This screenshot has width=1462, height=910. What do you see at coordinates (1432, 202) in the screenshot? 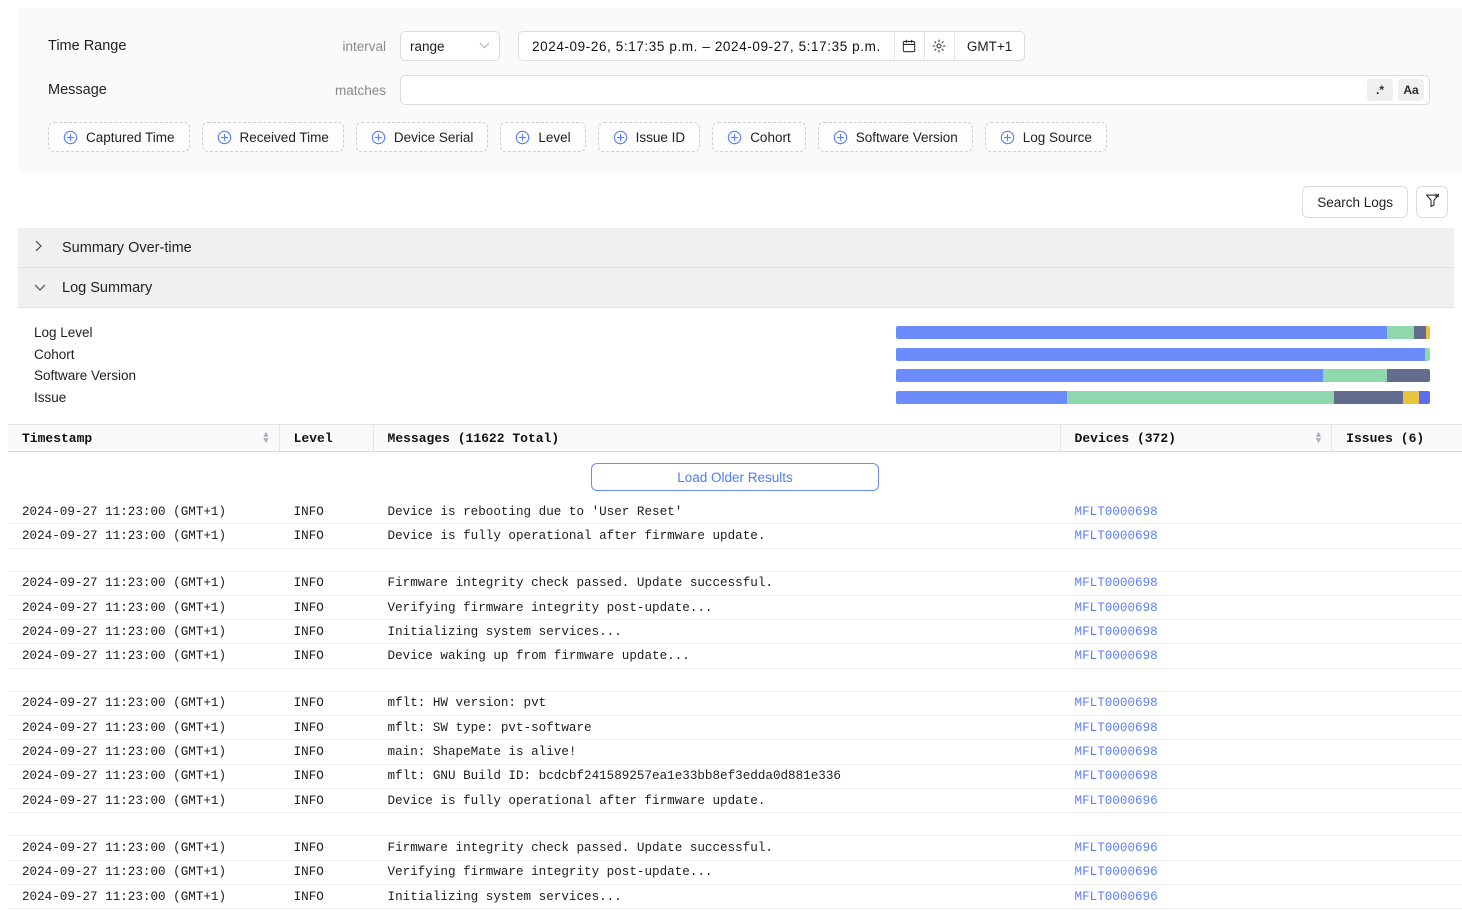
I see `filter-clear-button` at bounding box center [1432, 202].